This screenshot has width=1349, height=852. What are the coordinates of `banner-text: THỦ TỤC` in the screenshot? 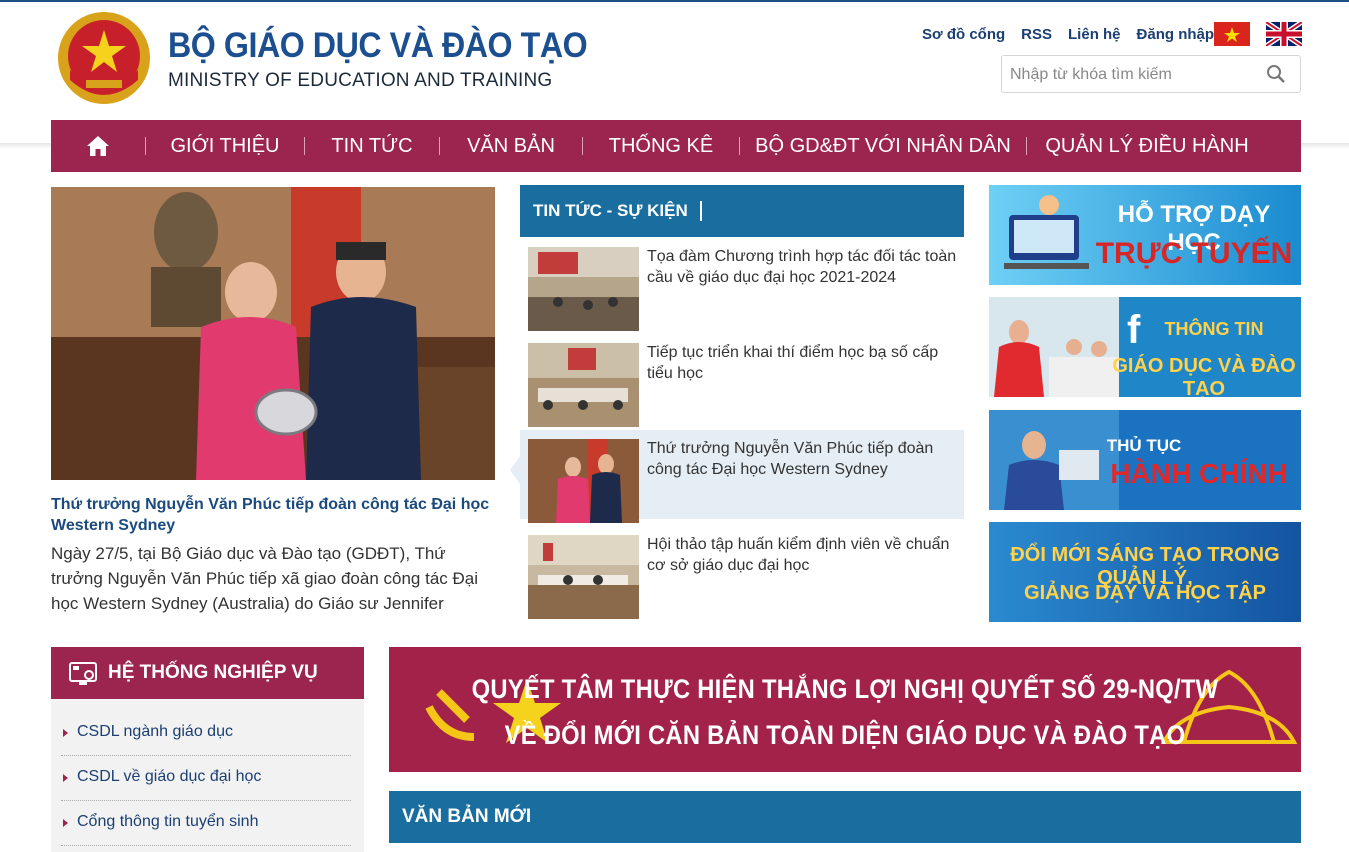 It's located at (1144, 445).